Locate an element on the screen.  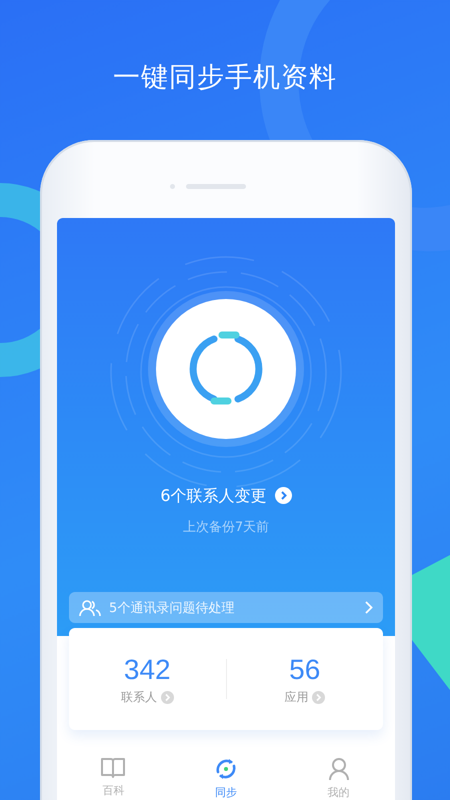
stat-value: 56 is located at coordinates (304, 669).